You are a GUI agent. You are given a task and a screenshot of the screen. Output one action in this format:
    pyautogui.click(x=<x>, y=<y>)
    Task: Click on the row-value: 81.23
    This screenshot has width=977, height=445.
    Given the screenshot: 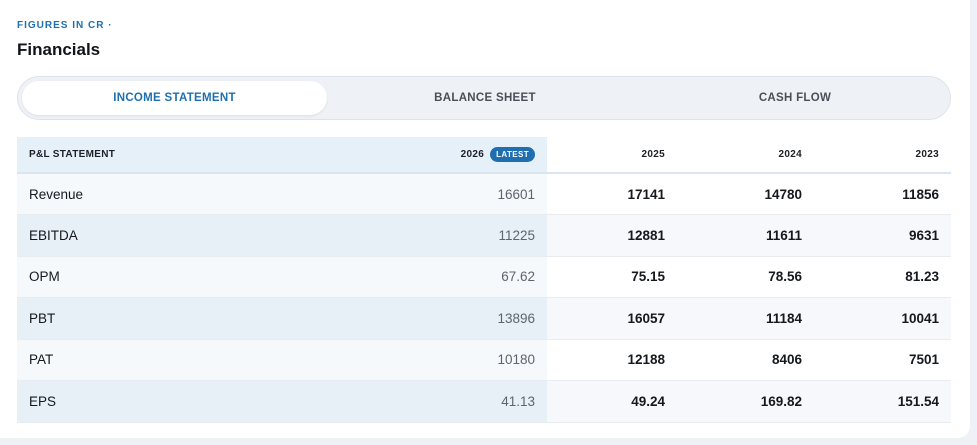 What is the action you would take?
    pyautogui.click(x=882, y=277)
    